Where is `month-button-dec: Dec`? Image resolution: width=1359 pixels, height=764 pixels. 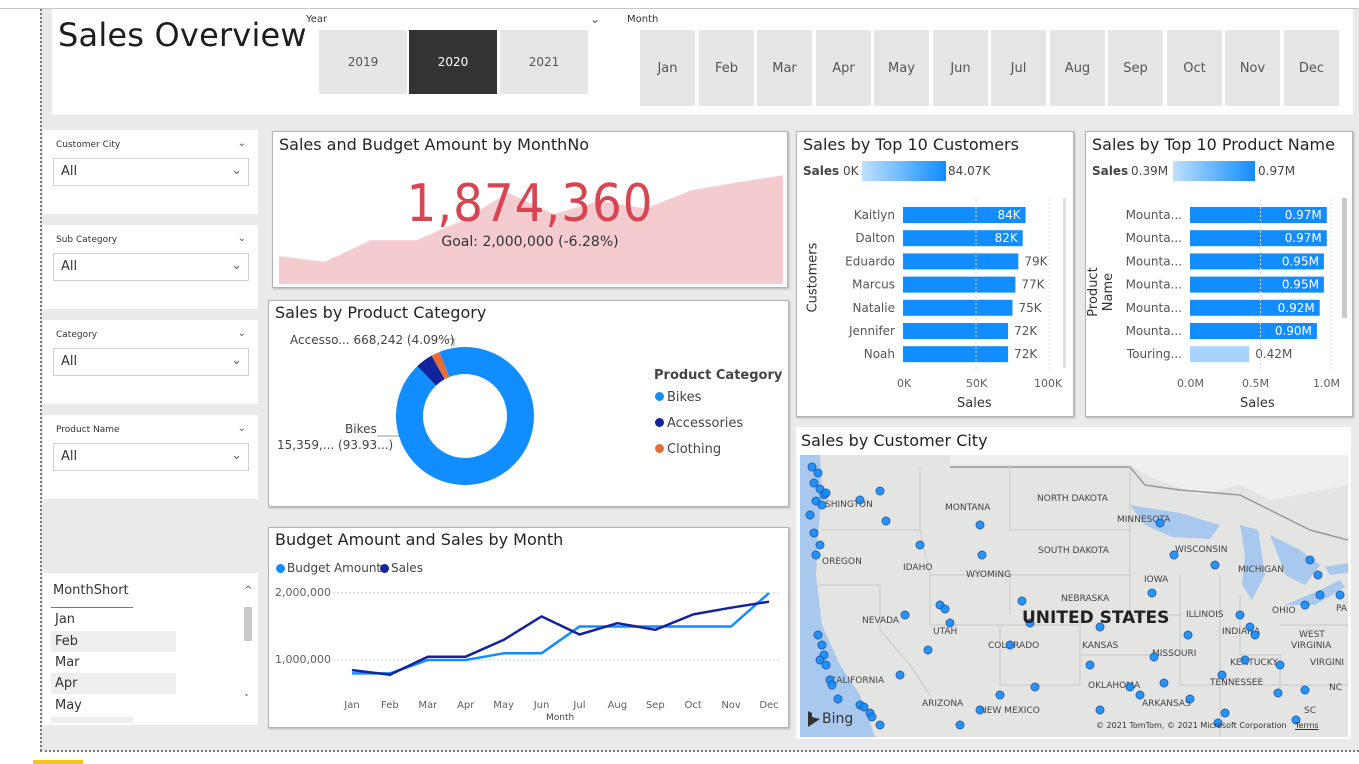
month-button-dec: Dec is located at coordinates (1311, 68).